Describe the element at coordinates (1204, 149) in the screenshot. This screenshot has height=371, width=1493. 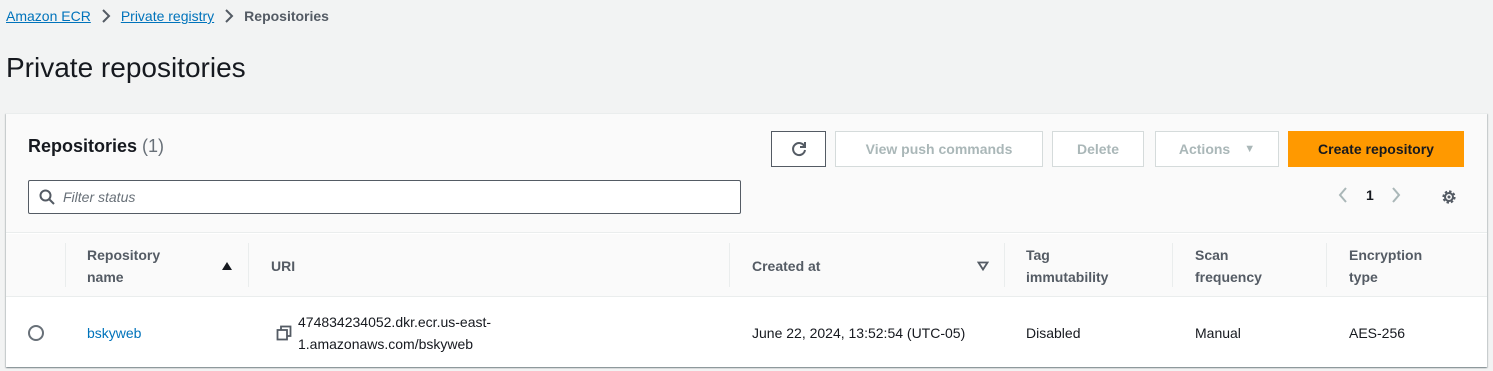
I see `actions-label: Actions` at that location.